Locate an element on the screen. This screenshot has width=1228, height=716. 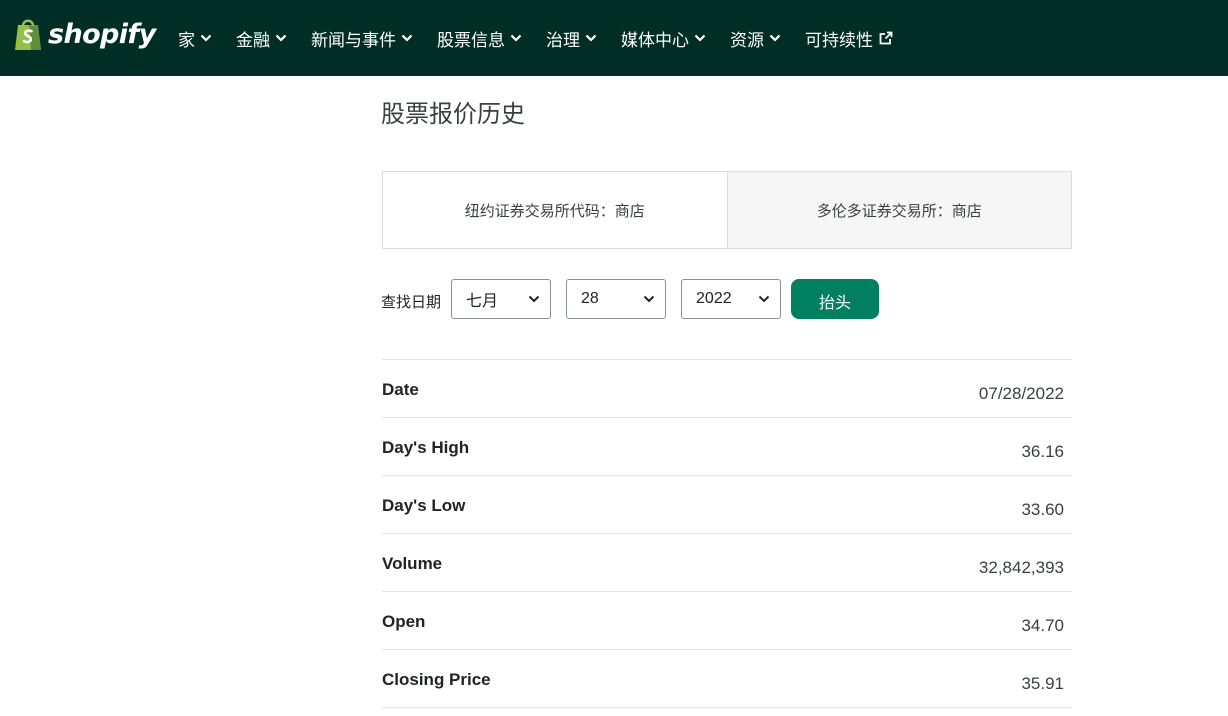
table-row: Volume 32,842,393 is located at coordinates (727, 563).